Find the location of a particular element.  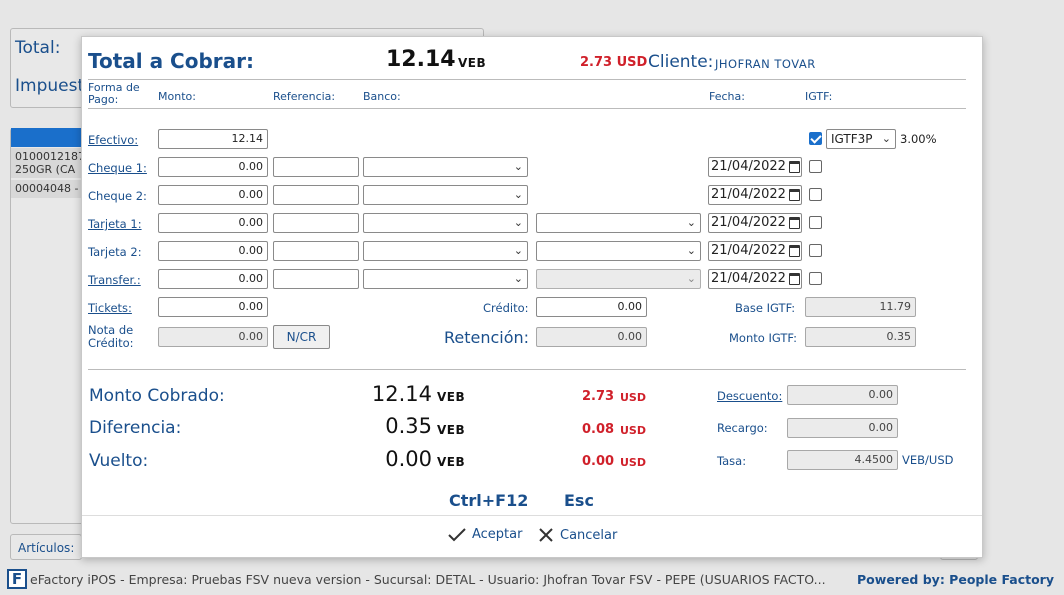

background-impuesto-label: Impuest is located at coordinates (50, 86).